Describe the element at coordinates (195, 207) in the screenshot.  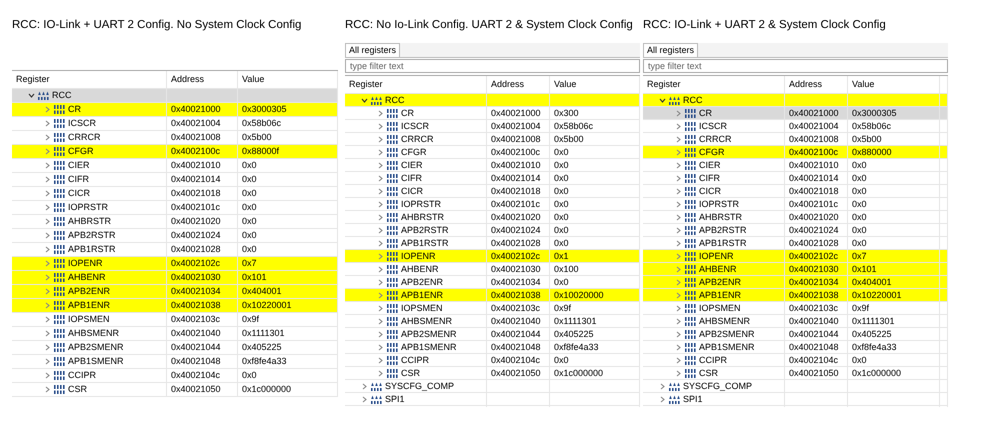
I see `address-text: 0x4002101c` at that location.